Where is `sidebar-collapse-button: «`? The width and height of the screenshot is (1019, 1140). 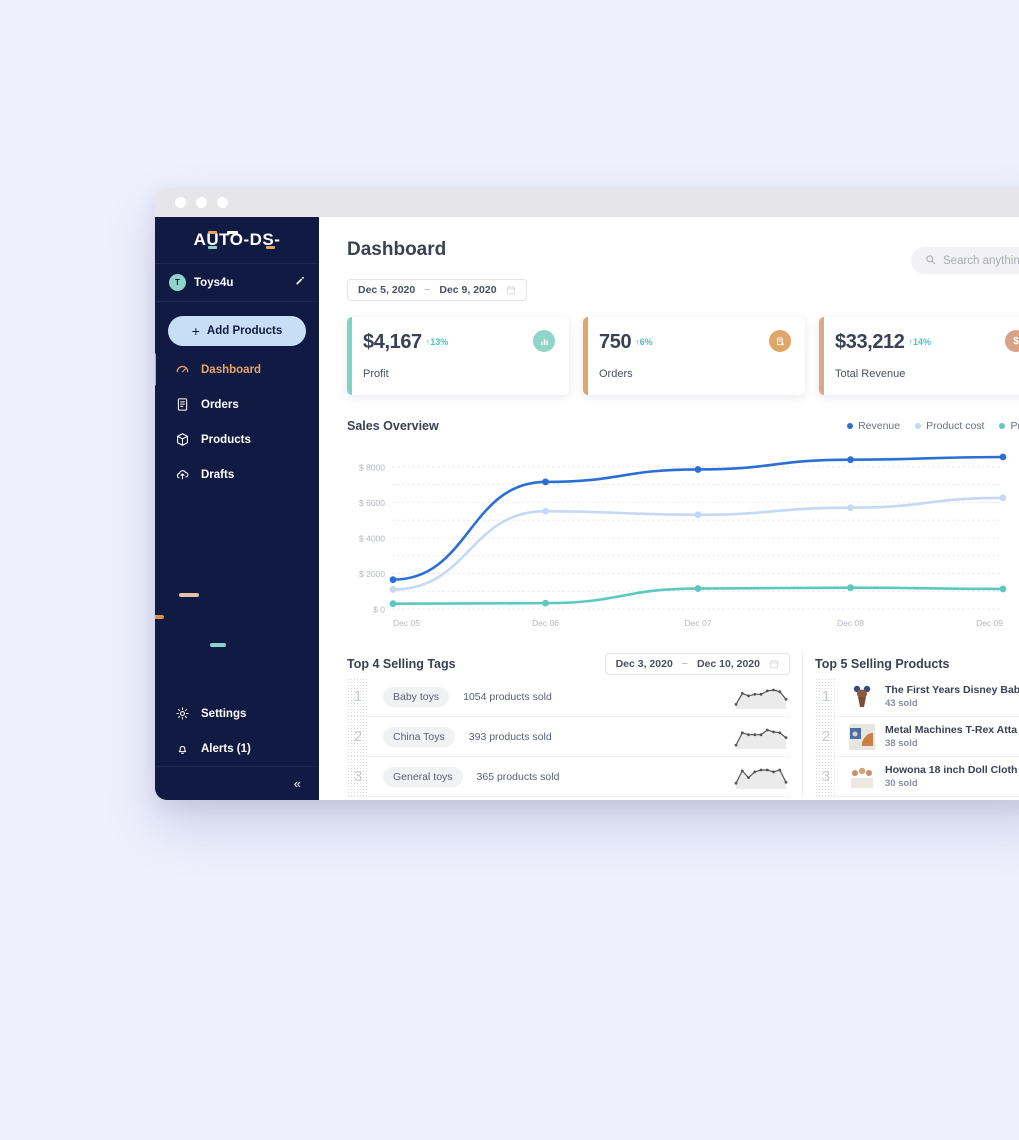
sidebar-collapse-button: « is located at coordinates (237, 783).